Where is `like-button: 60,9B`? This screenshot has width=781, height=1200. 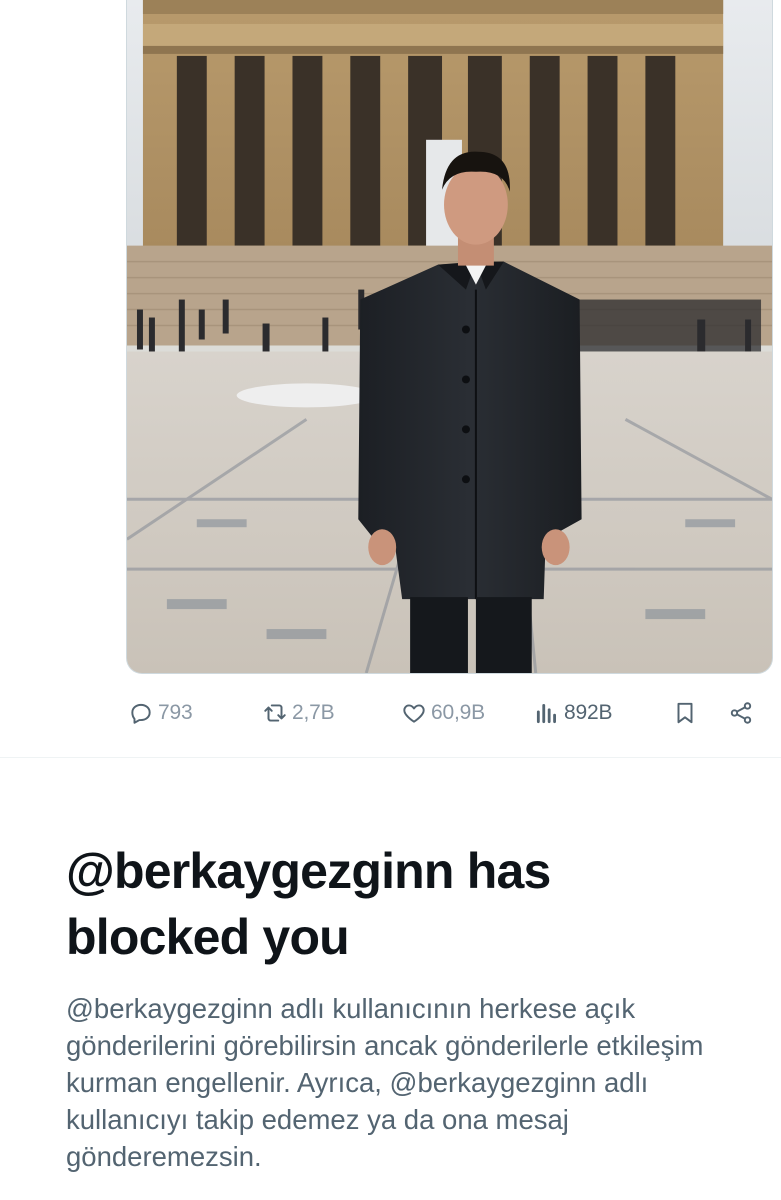 like-button: 60,9B is located at coordinates (443, 713).